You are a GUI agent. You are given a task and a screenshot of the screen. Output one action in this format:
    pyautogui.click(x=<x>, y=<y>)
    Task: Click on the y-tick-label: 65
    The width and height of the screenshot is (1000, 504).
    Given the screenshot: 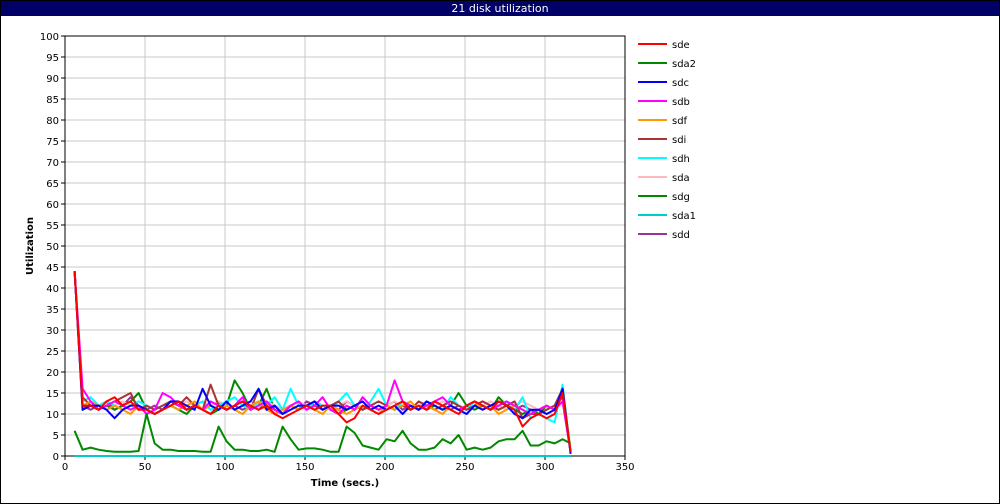 What is the action you would take?
    pyautogui.click(x=52, y=184)
    